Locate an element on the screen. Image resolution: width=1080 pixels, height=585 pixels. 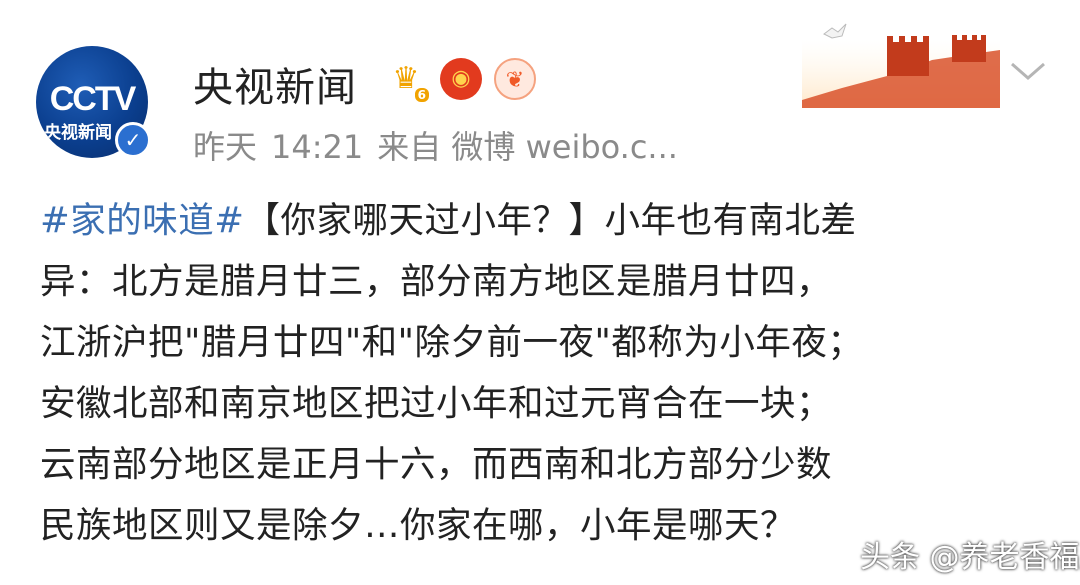
post-line-3: 江浙沪把"腊月廿四"和"除夕前一夜"都称为小年夜； is located at coordinates (452, 342).